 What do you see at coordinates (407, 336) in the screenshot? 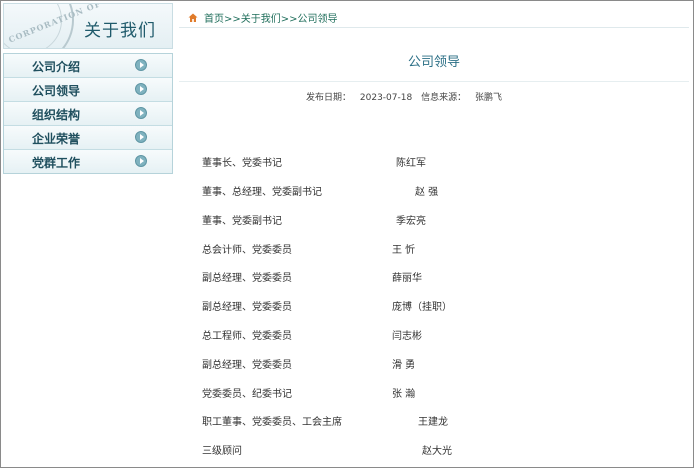
I see `leader-name: 闫志彬` at bounding box center [407, 336].